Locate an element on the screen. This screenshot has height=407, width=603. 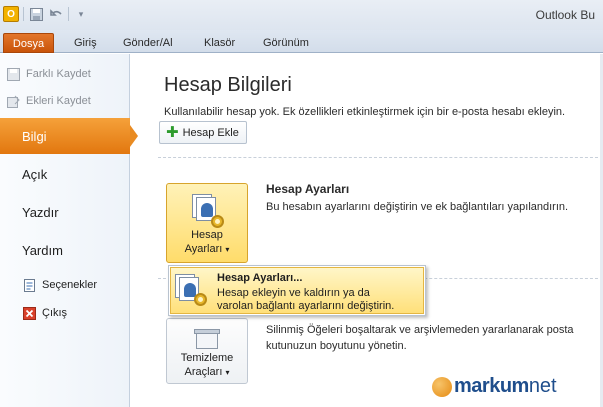
watermark-tld: net is located at coordinates (542, 386).